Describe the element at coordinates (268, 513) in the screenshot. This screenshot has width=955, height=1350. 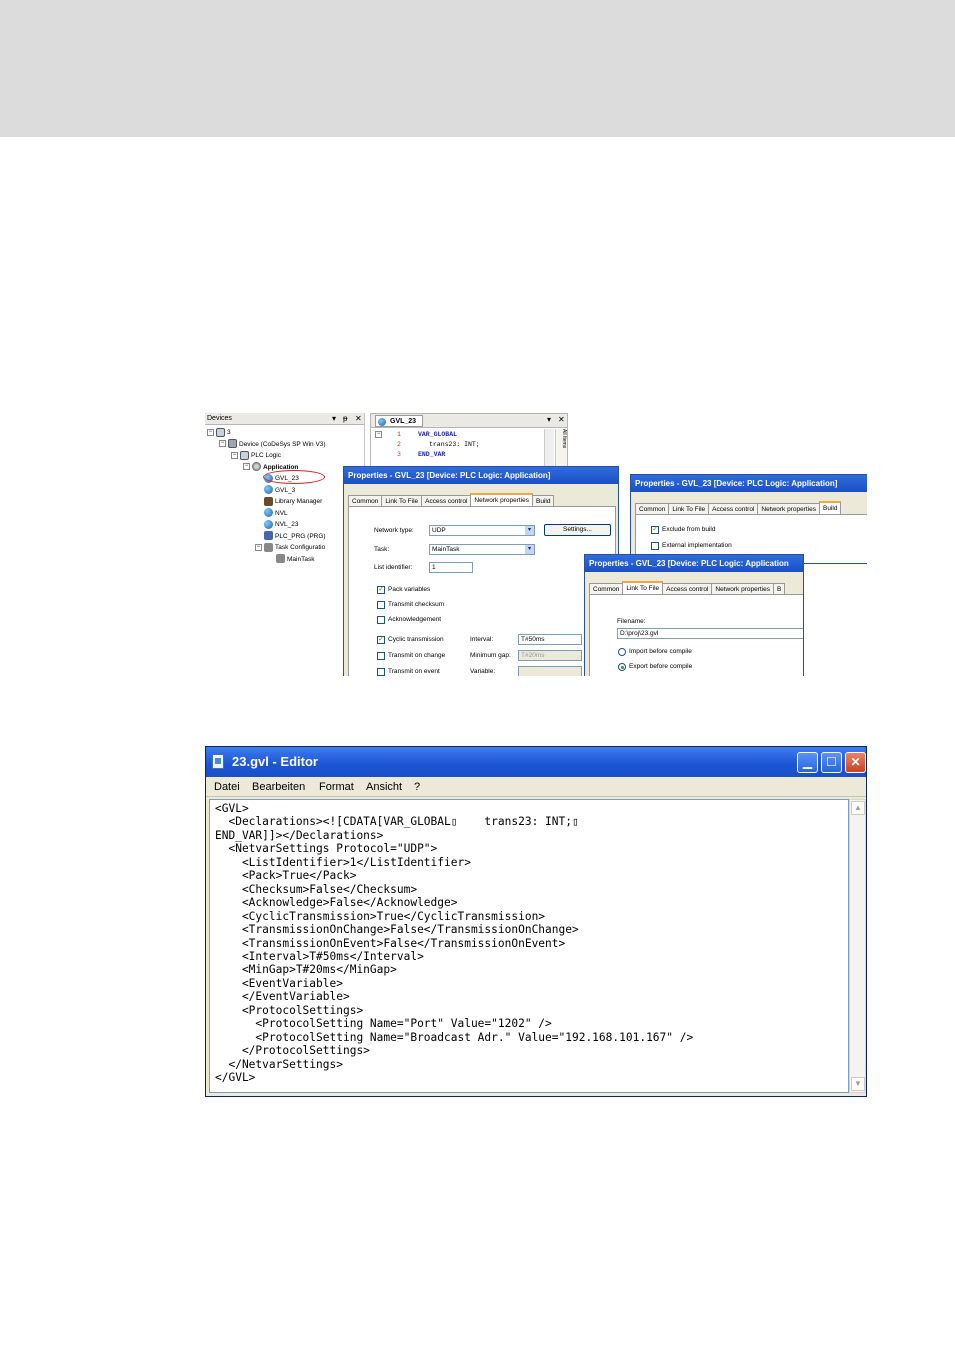
I see `gvl-icon` at that location.